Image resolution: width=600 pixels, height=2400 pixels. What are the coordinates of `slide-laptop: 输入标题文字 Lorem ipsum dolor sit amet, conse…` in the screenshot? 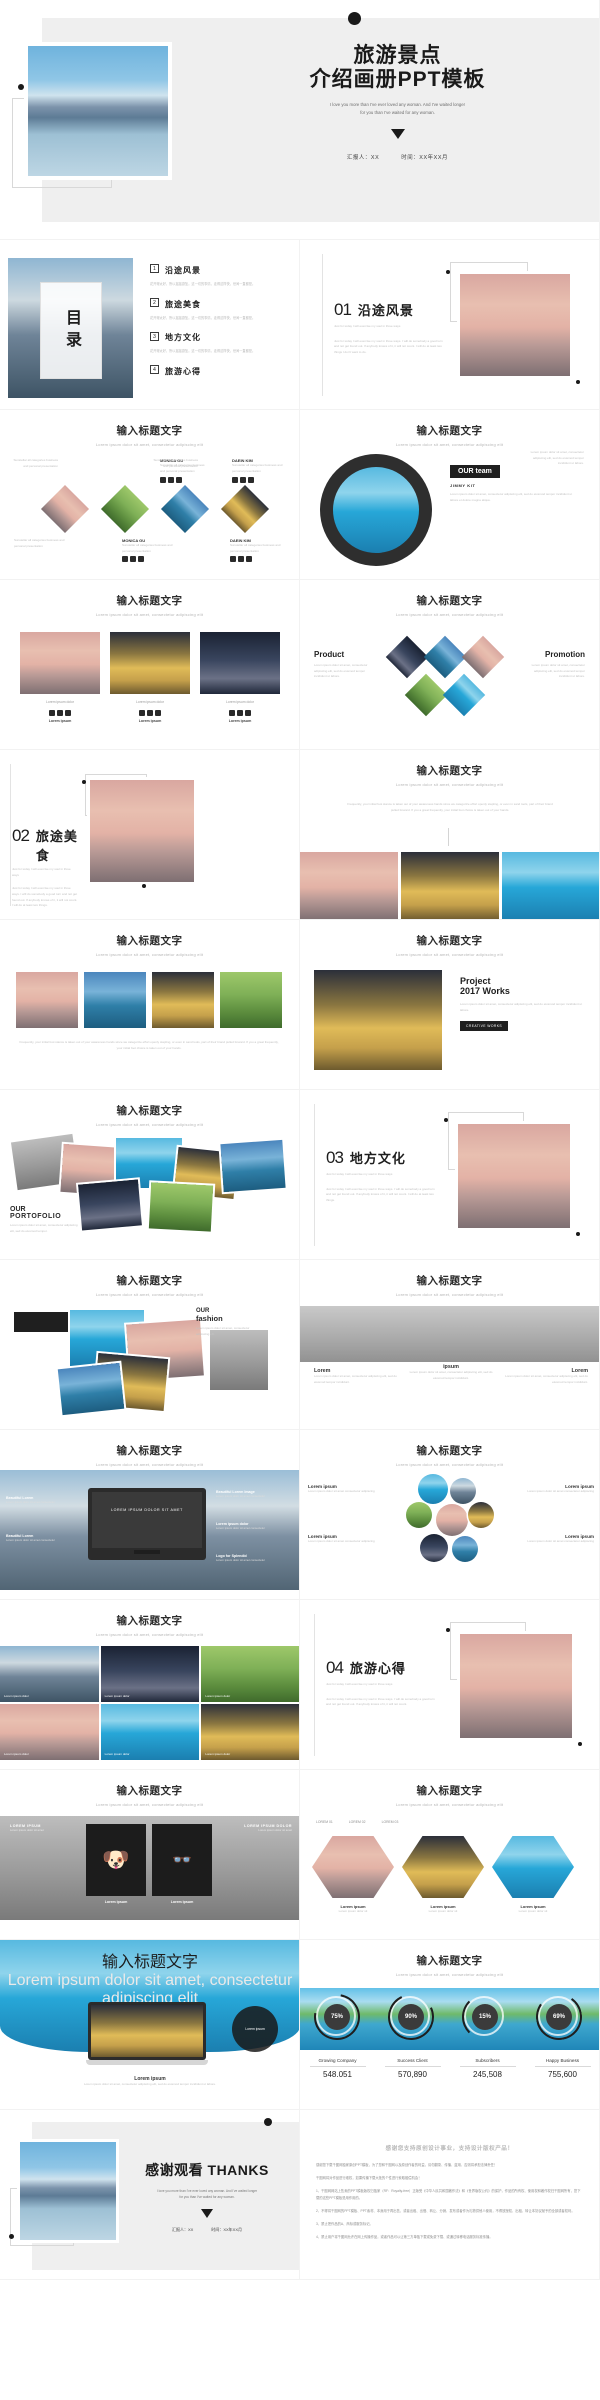 It's located at (150, 2025).